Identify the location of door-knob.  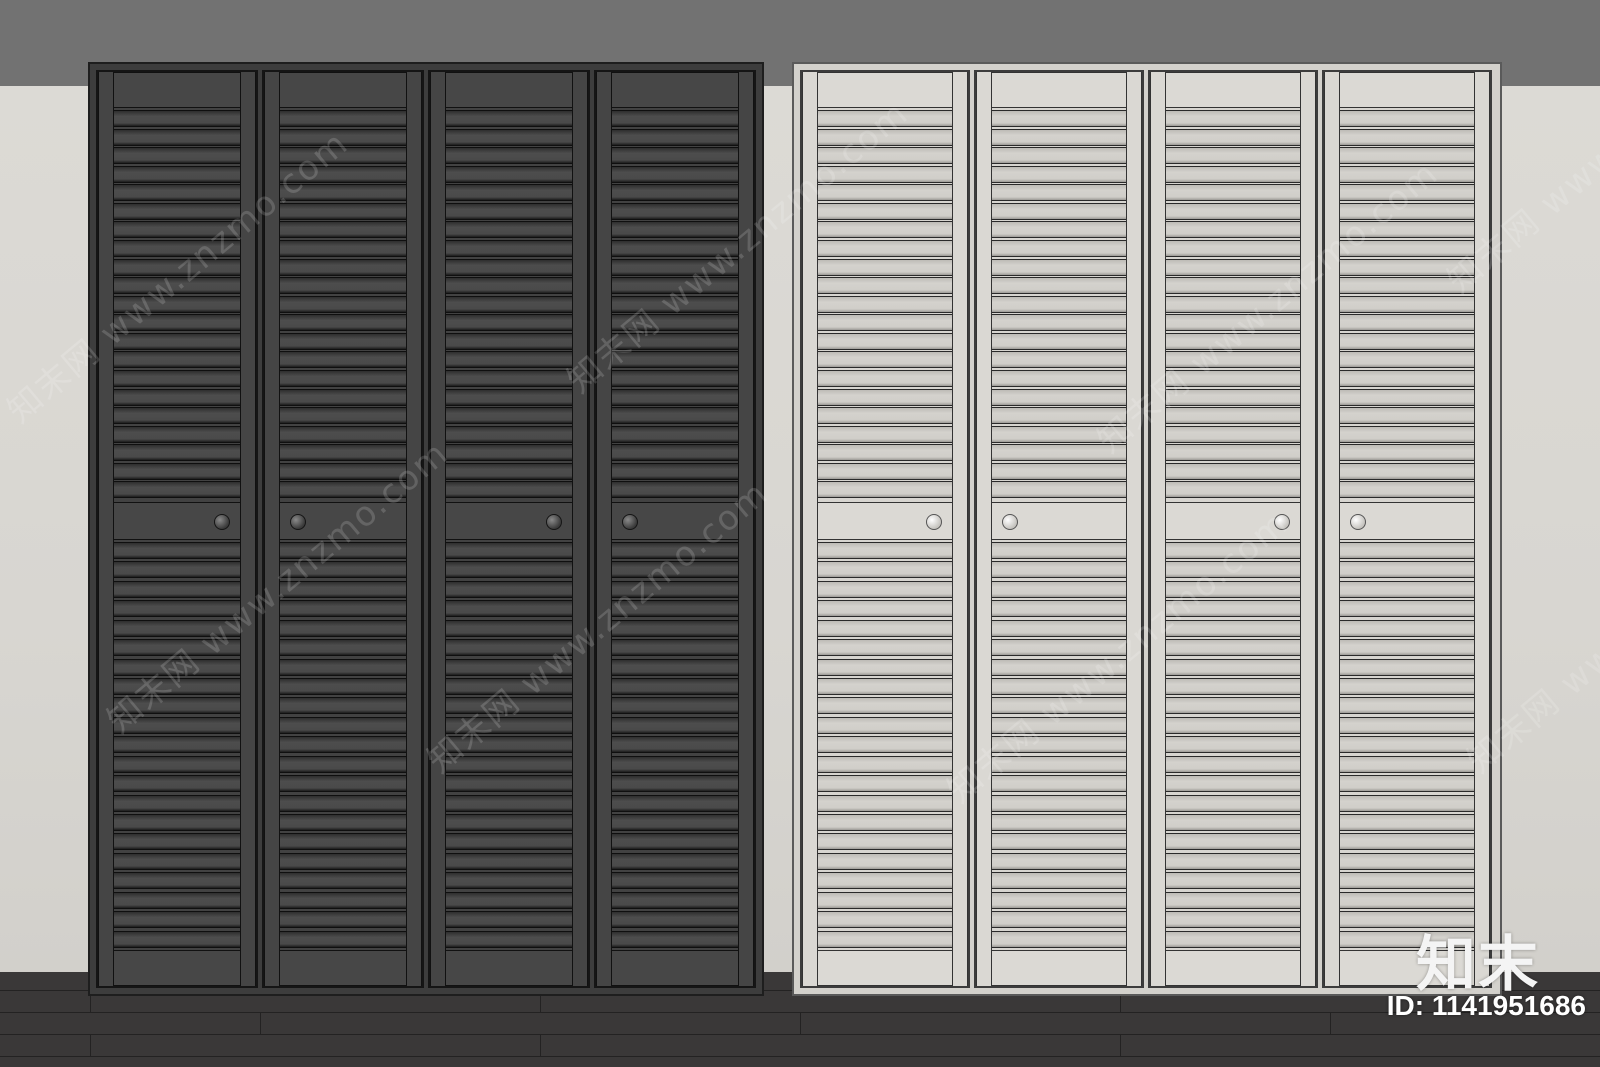
(934, 522).